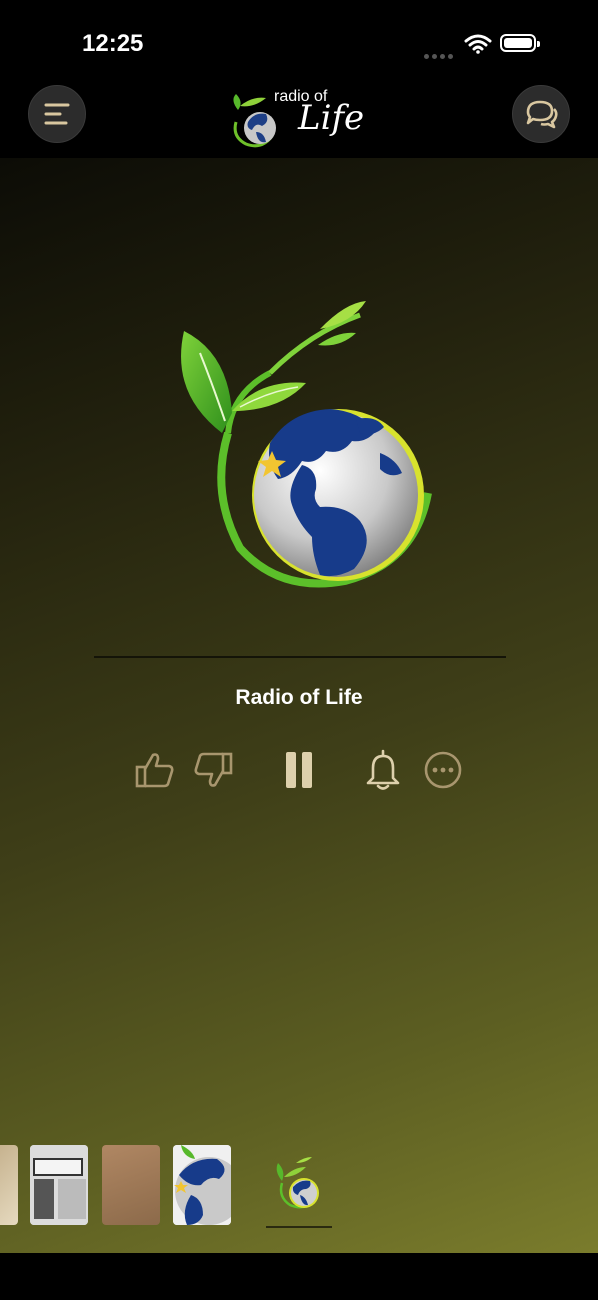 The width and height of the screenshot is (598, 1300). I want to click on dislike-button, so click(214, 770).